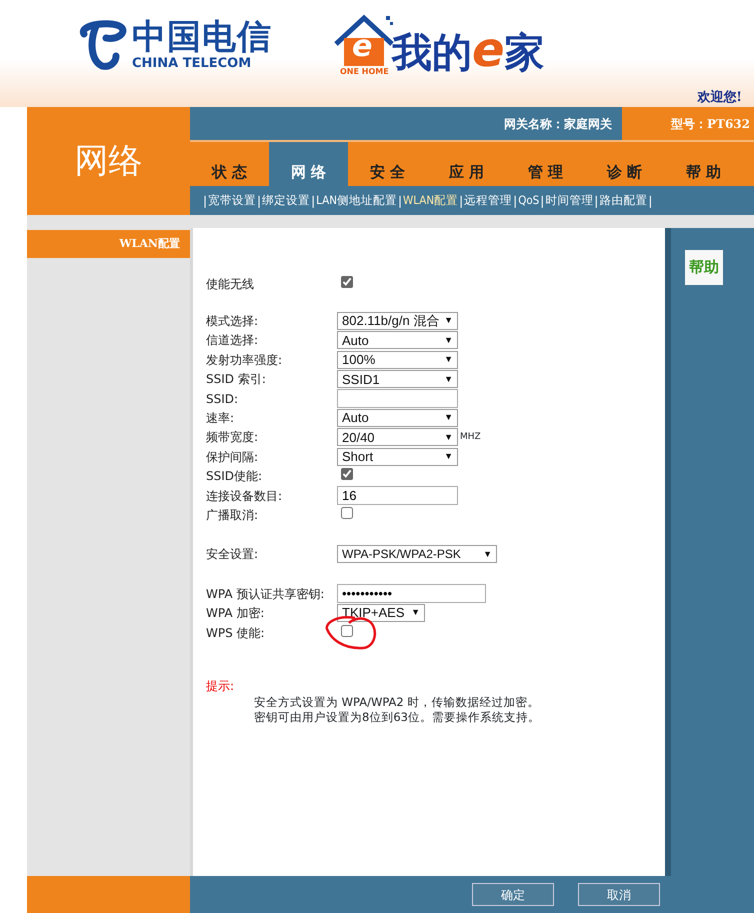 Image resolution: width=754 pixels, height=913 pixels. I want to click on field-label: 使能无线, so click(230, 284).